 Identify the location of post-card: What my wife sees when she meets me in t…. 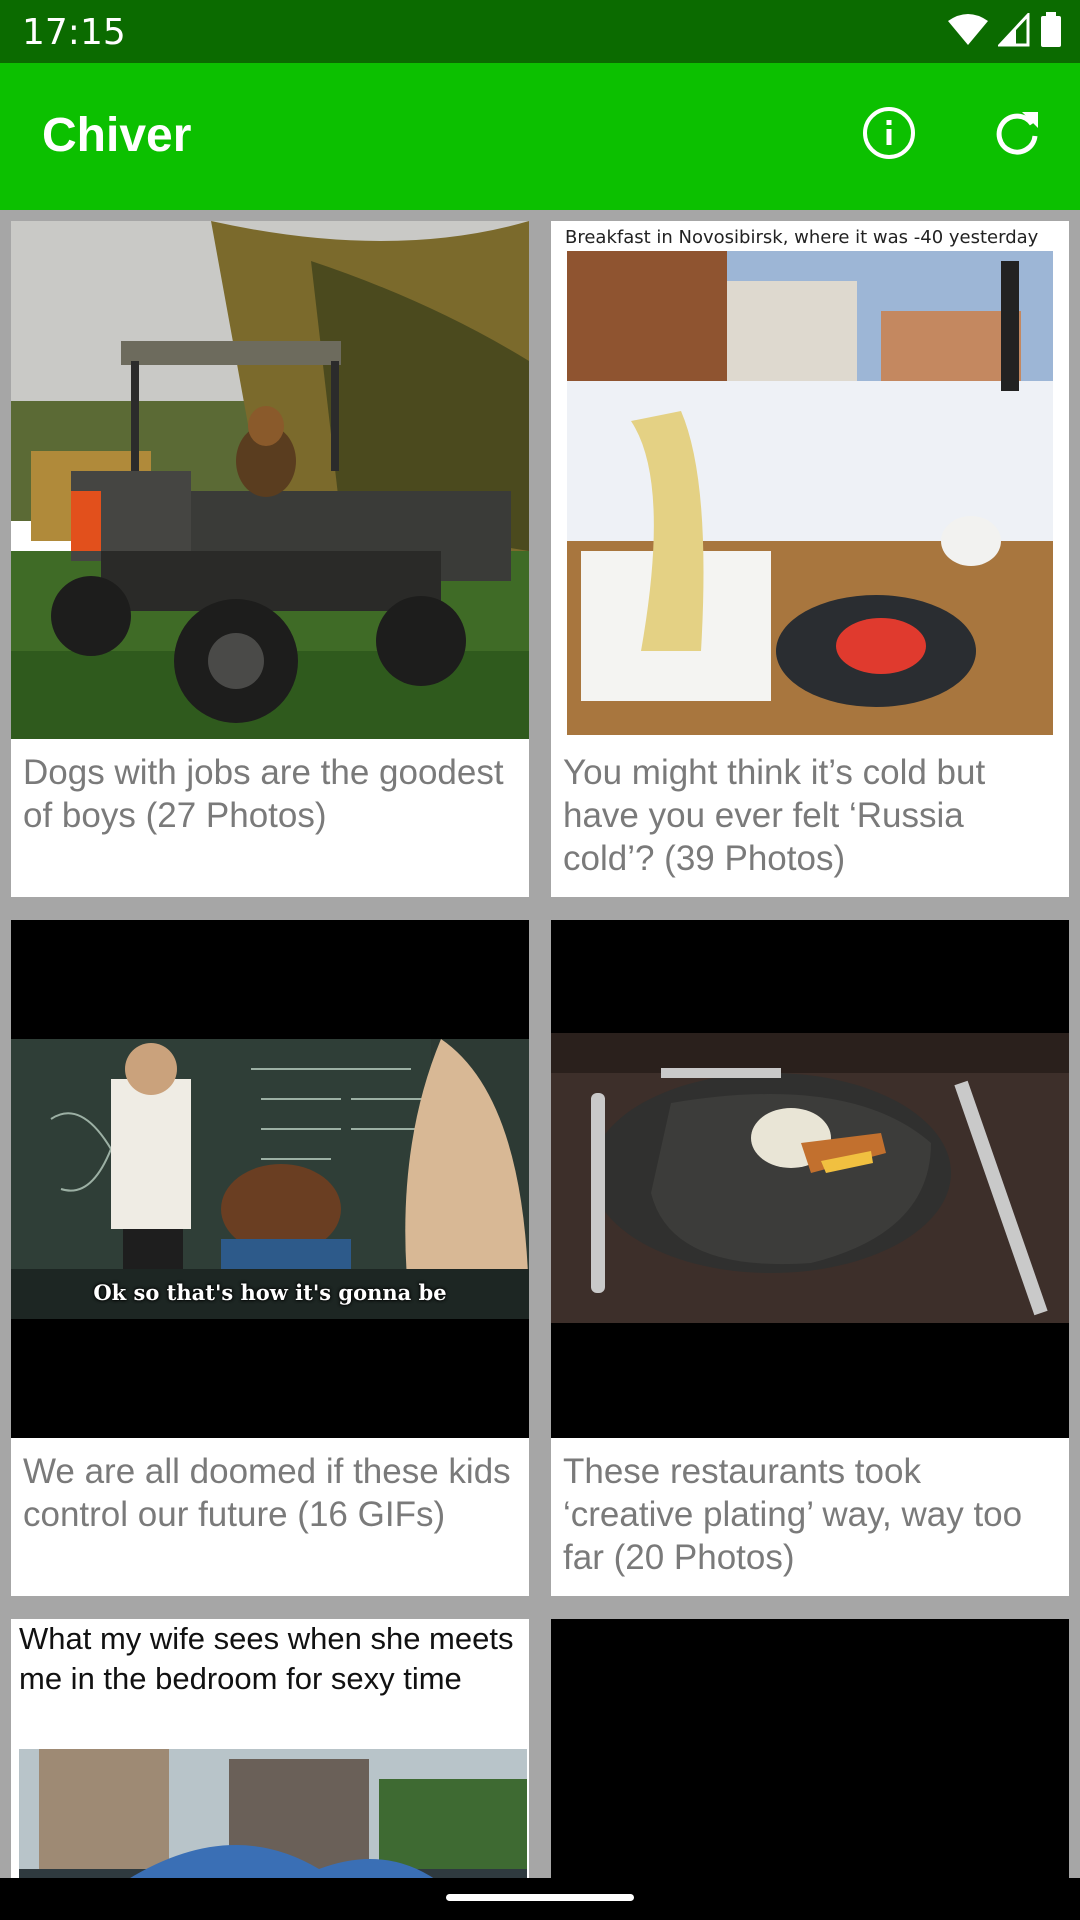
(270, 1749).